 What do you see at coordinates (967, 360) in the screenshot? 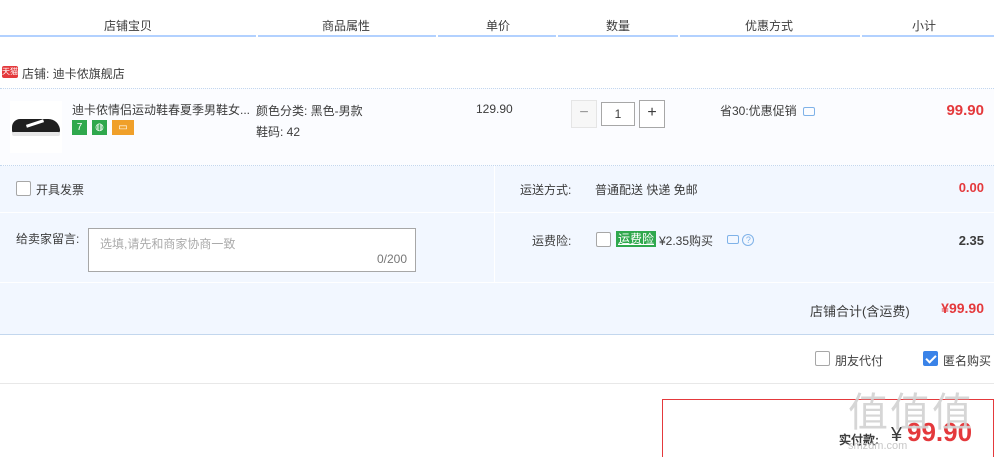
I see `anonymous-label: 匿名购买` at bounding box center [967, 360].